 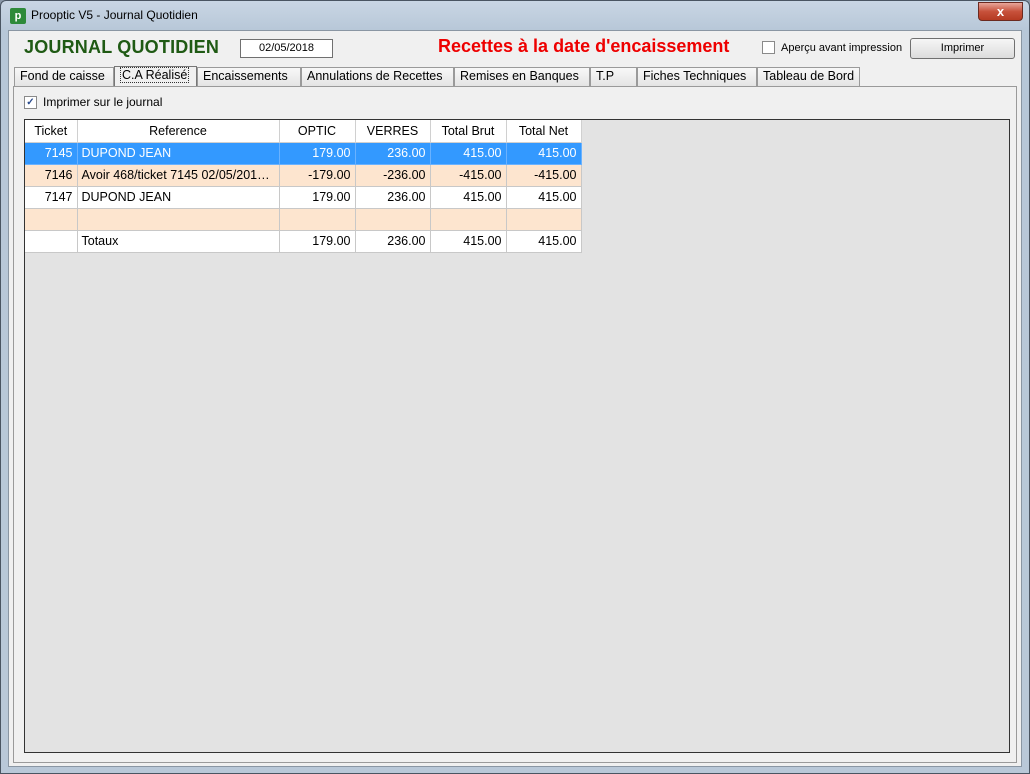 What do you see at coordinates (317, 175) in the screenshot?
I see `cell-optic: -179.00` at bounding box center [317, 175].